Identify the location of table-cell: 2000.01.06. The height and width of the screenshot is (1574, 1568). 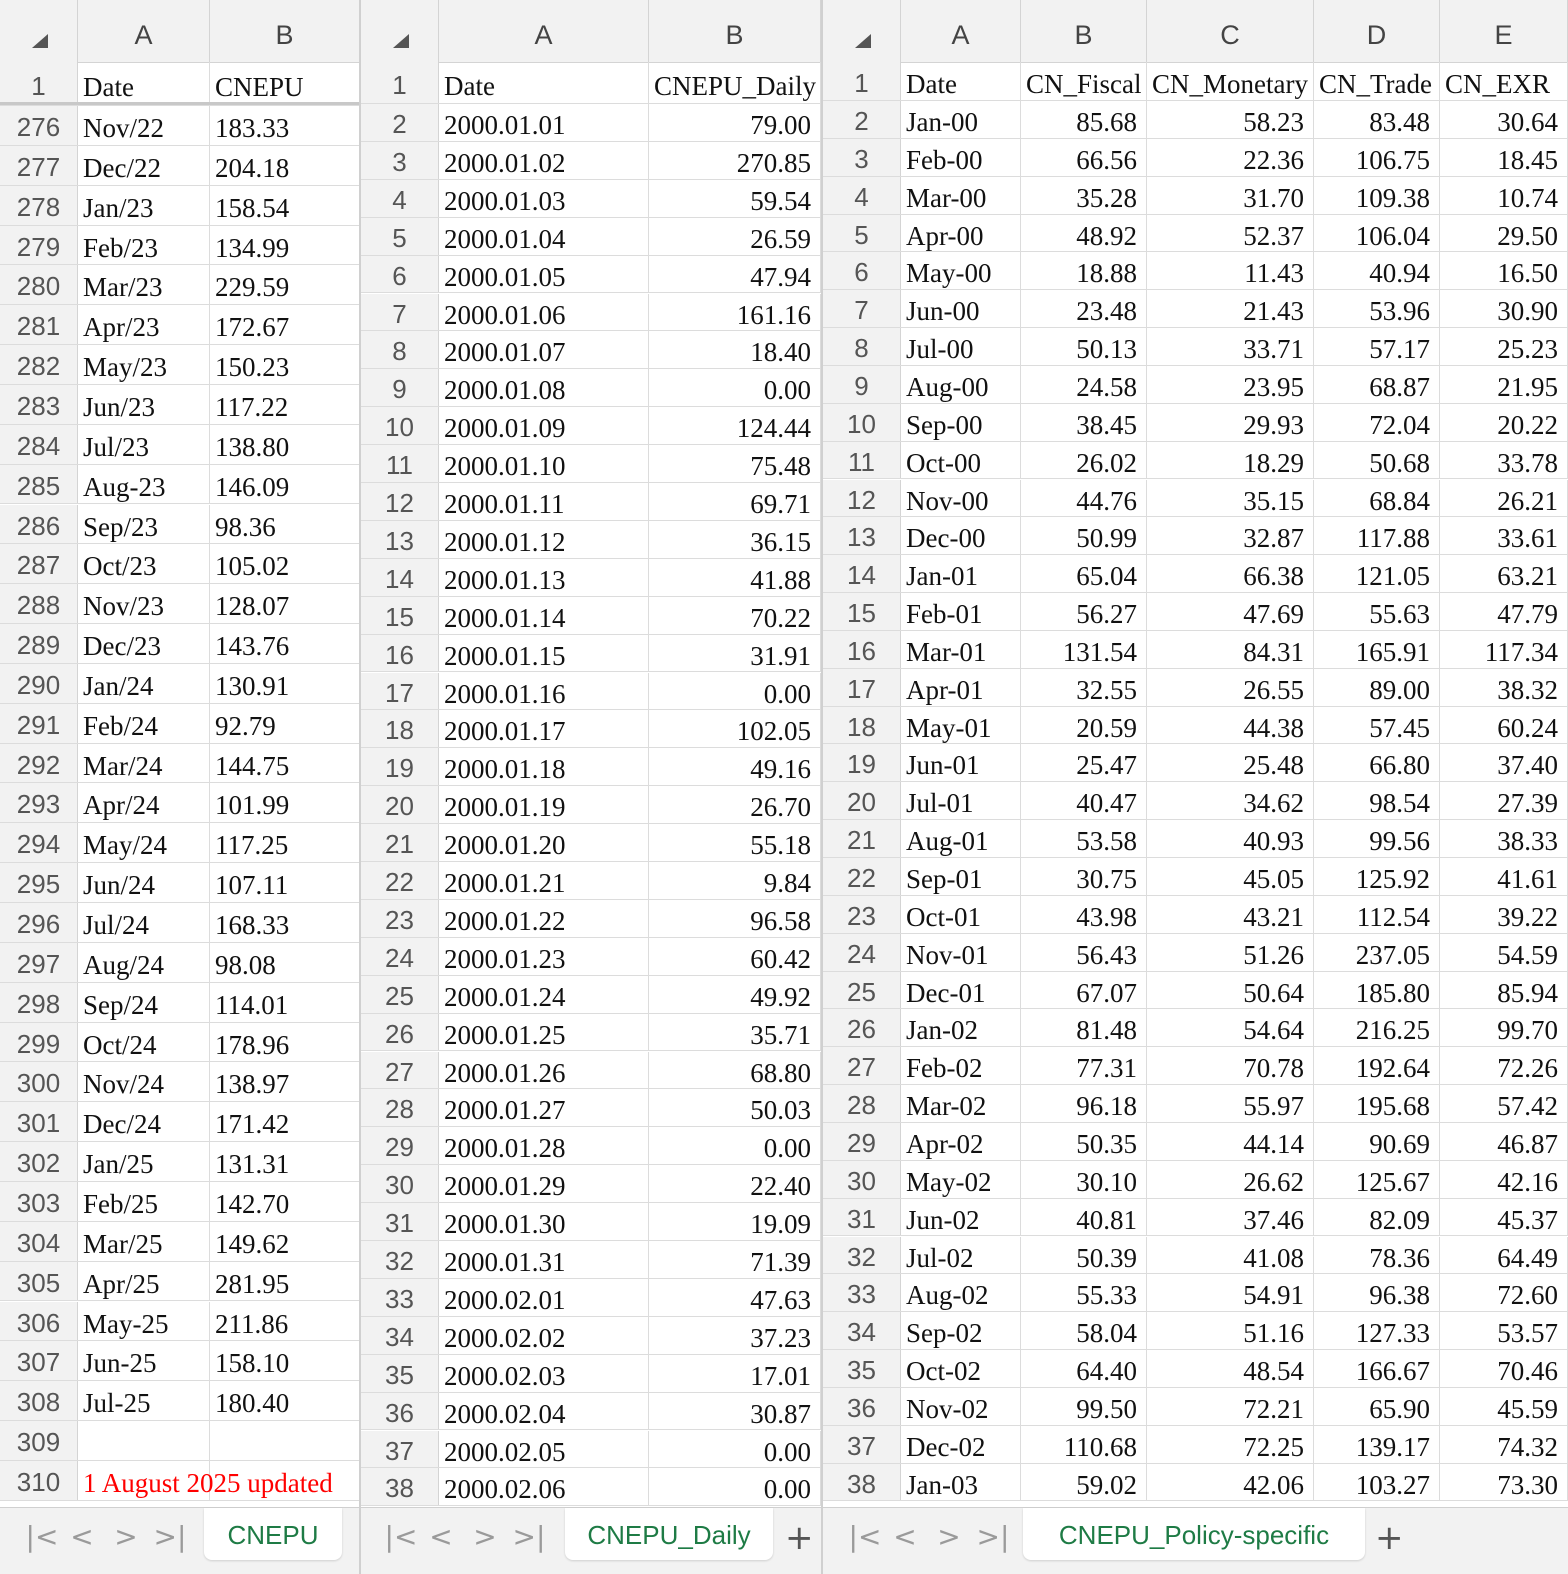
(544, 312).